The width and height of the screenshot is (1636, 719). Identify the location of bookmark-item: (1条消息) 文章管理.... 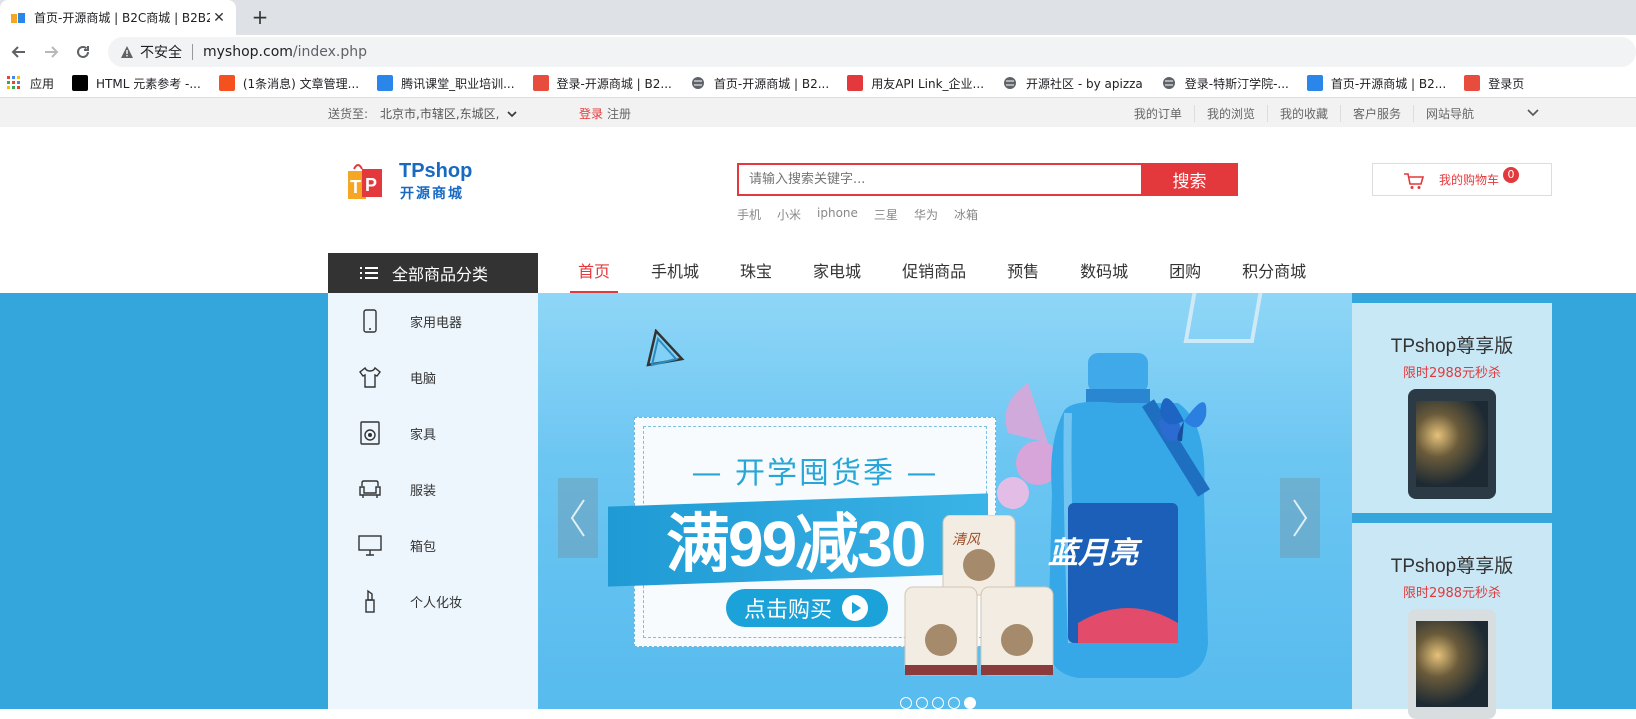
(288, 83).